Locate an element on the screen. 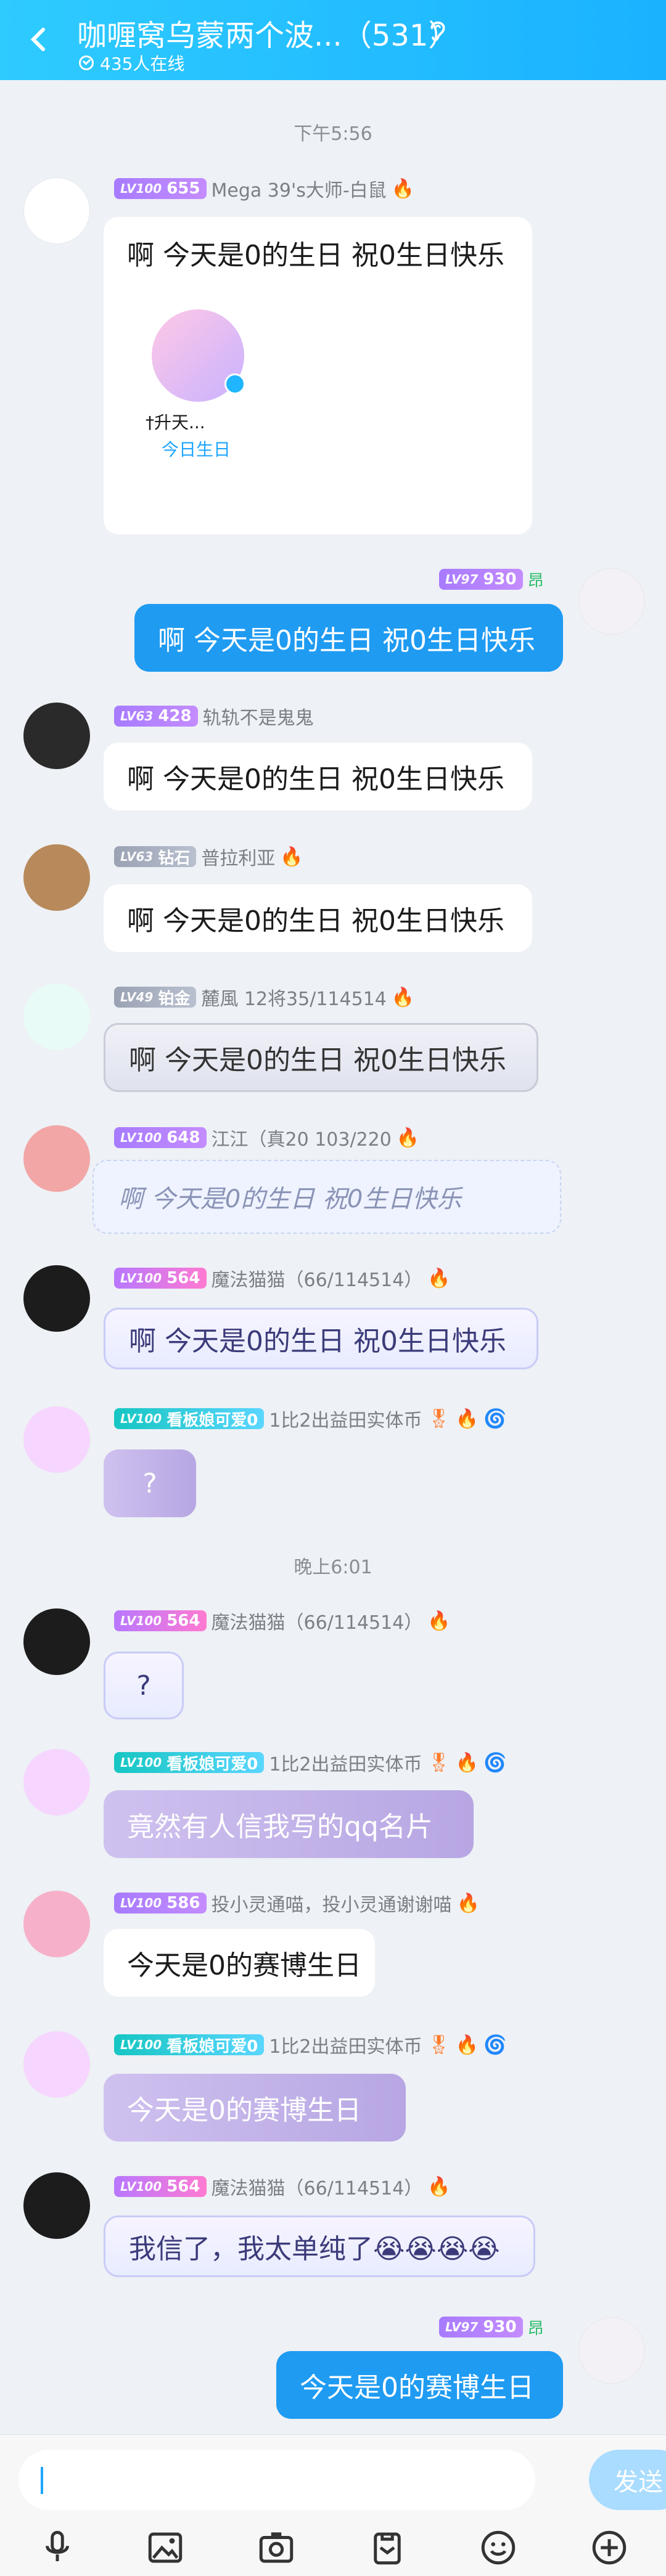 The image size is (666, 2576). sender-name: Mega 39's大师-白鼠 is located at coordinates (299, 191).